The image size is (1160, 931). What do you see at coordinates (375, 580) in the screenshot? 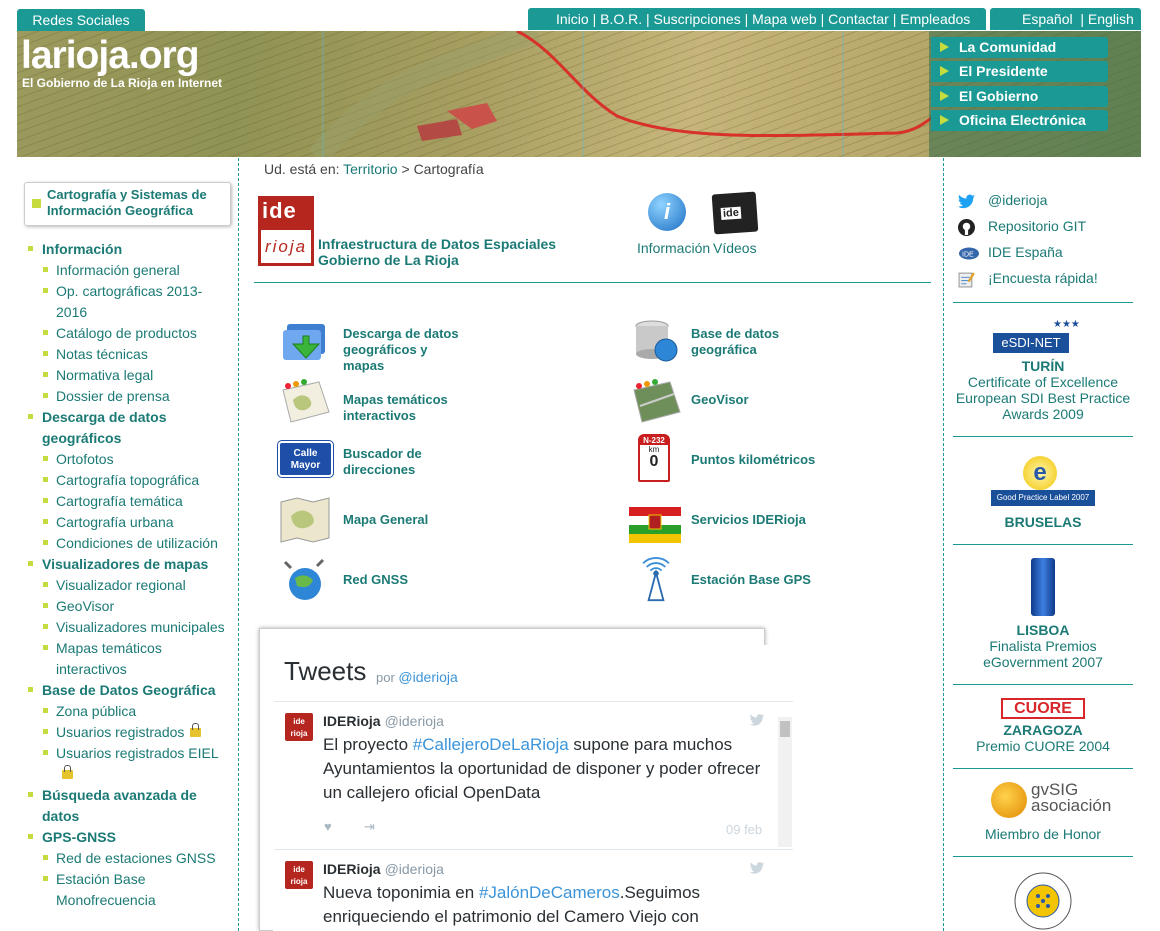
I see `tile-red-gnss: Red GNSS` at bounding box center [375, 580].